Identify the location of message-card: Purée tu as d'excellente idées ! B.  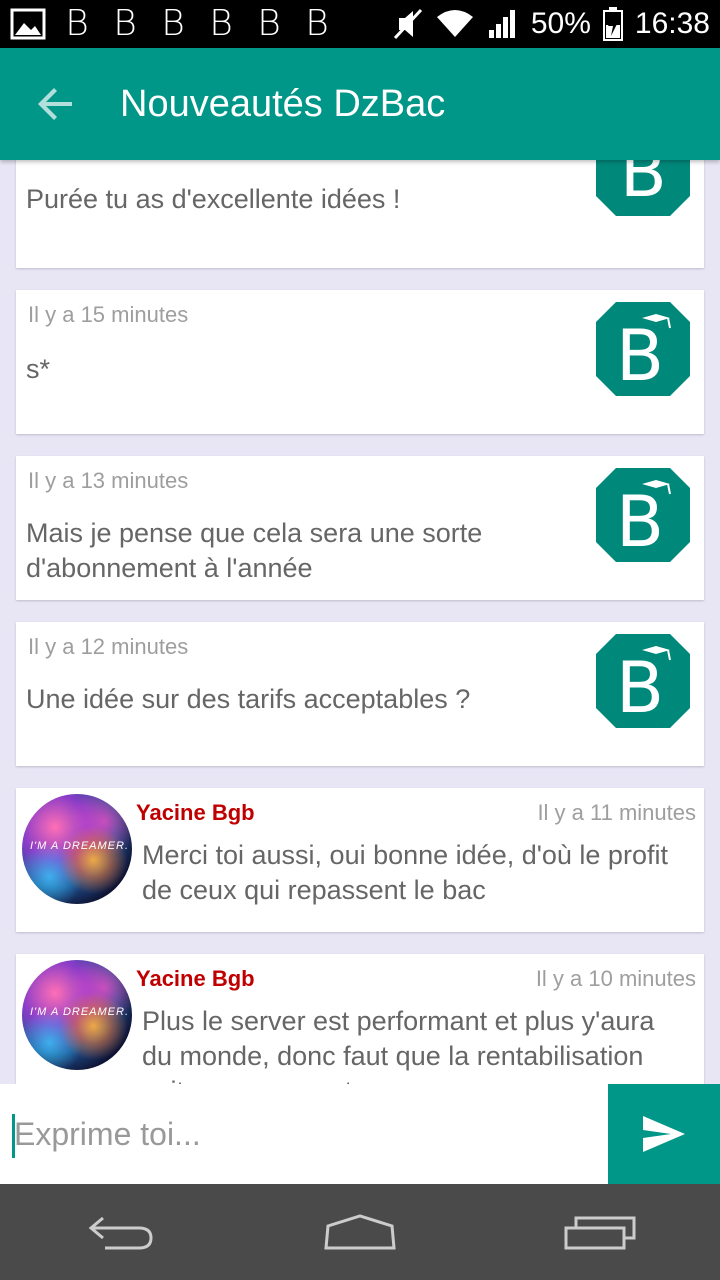
(360, 214).